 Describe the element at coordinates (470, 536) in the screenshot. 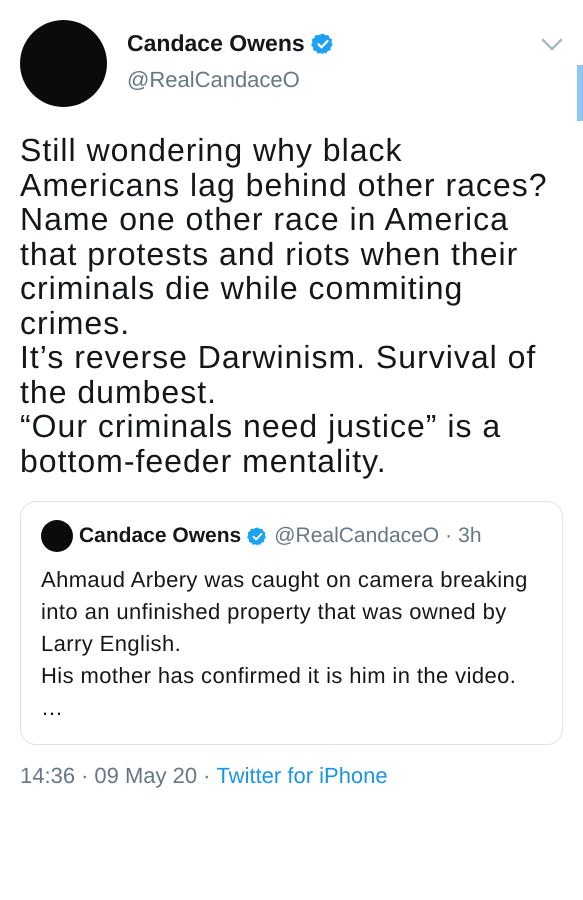

I see `tweet-age: 3h` at that location.